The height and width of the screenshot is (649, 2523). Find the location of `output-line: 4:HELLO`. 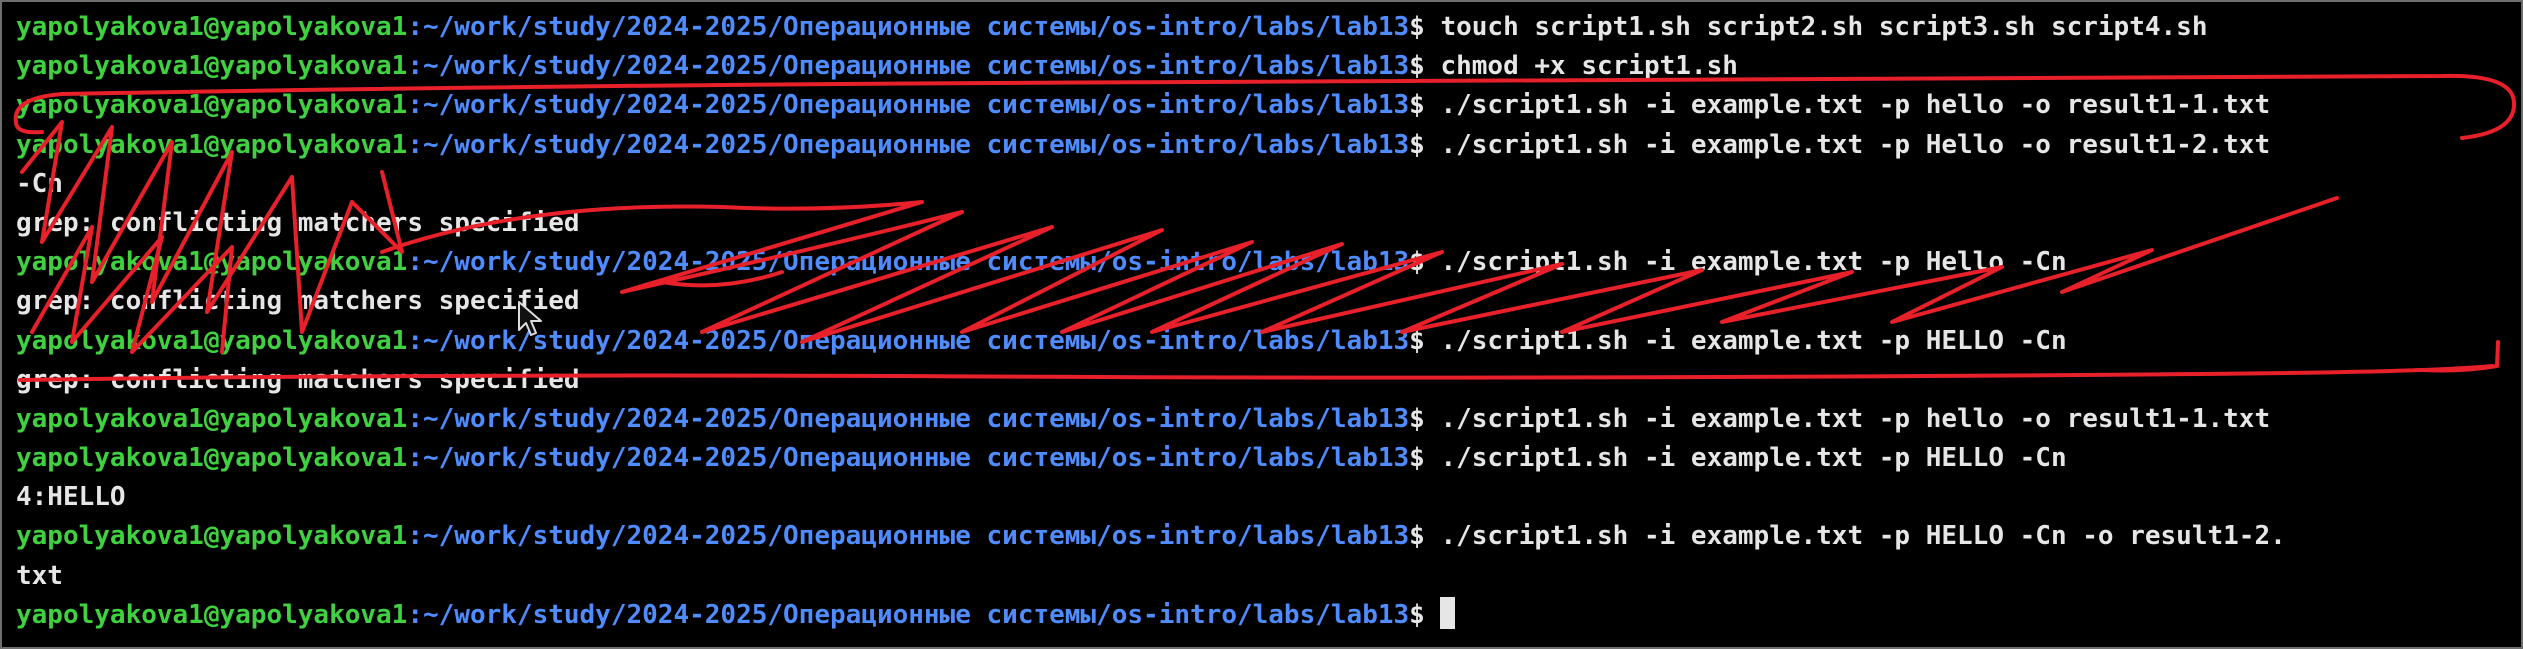

output-line: 4:HELLO is located at coordinates (1264, 497).